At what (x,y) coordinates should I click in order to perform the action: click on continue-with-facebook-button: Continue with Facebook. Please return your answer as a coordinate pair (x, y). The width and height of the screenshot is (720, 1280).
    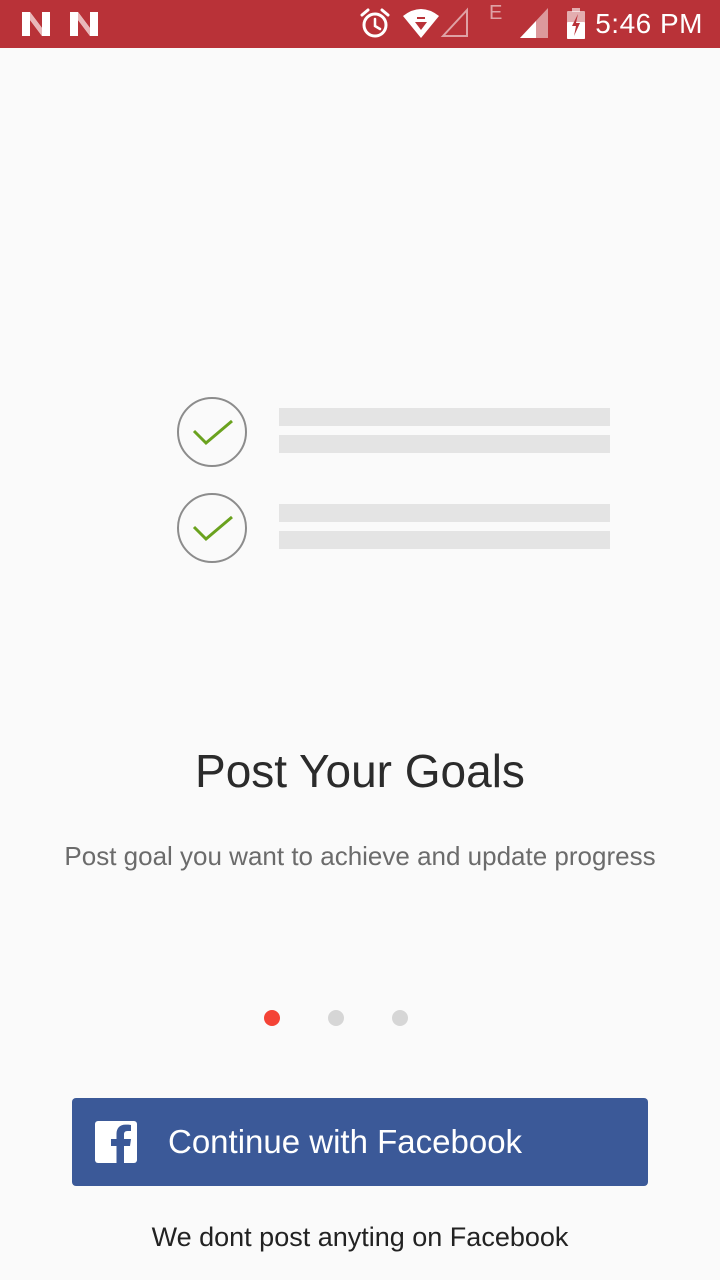
    Looking at the image, I should click on (360, 1142).